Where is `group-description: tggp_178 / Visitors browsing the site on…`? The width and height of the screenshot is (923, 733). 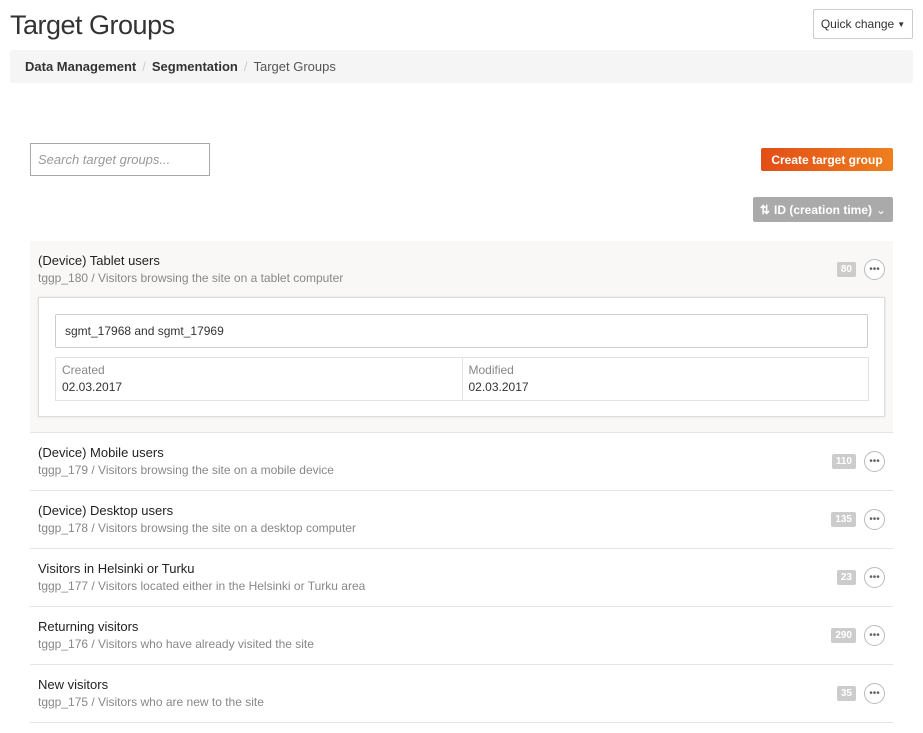 group-description: tggp_178 / Visitors browsing the site on… is located at coordinates (197, 528).